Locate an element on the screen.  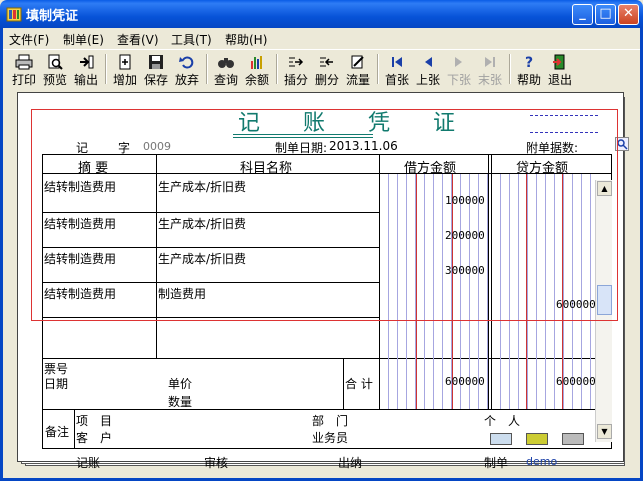
window-title: 填制凭证 is located at coordinates (52, 16).